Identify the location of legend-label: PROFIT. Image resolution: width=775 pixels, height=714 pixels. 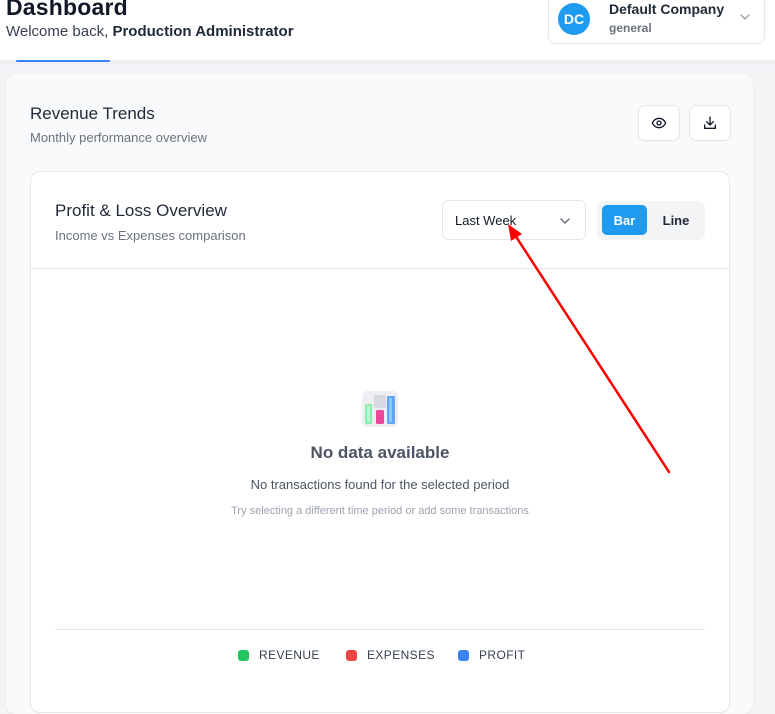
(502, 655).